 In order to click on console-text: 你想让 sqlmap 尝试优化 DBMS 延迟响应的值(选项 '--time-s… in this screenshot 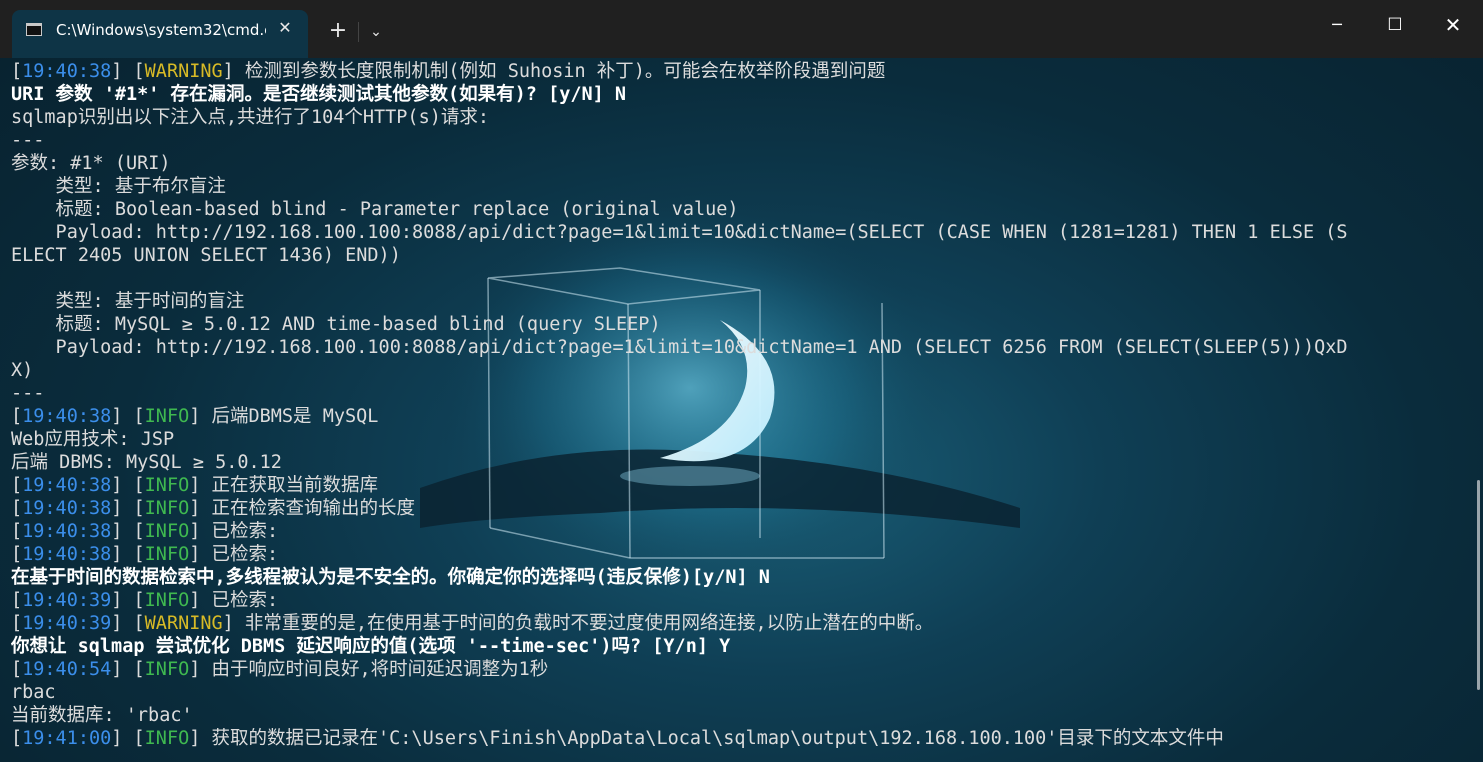, I will do `click(371, 646)`.